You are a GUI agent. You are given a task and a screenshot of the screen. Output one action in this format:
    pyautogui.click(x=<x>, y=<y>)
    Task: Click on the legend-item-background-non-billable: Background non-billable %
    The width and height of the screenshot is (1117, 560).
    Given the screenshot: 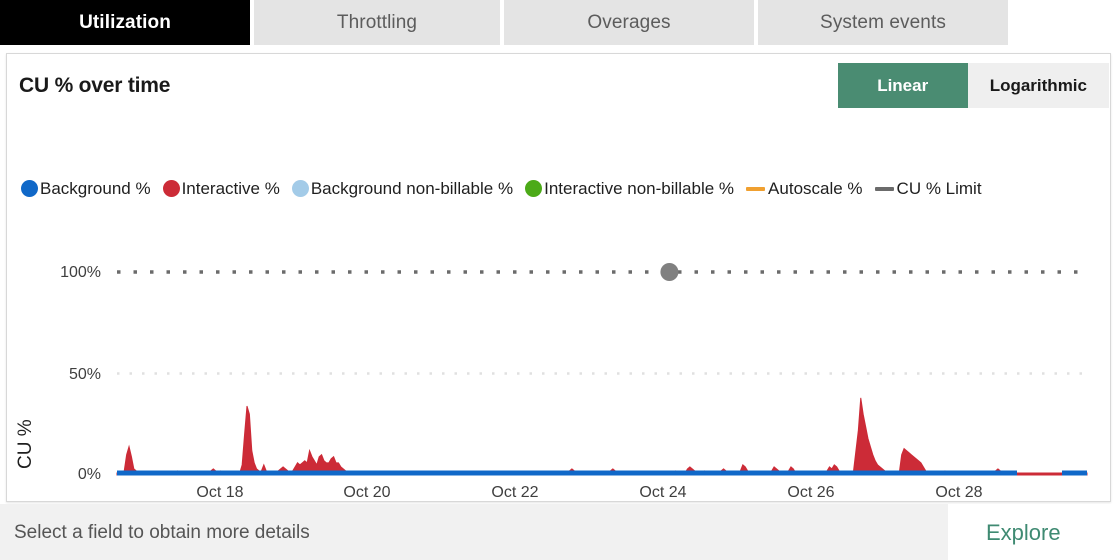 What is the action you would take?
    pyautogui.click(x=402, y=188)
    